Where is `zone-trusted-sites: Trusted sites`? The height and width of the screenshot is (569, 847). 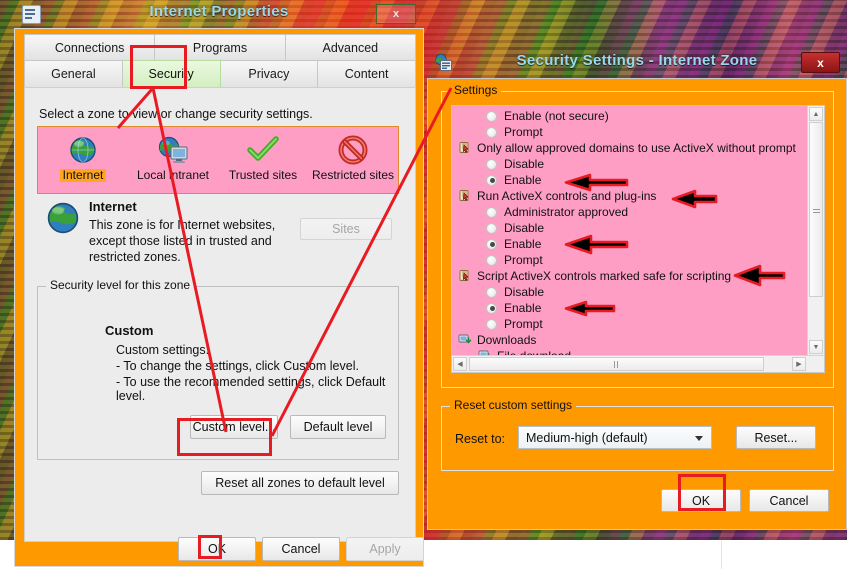
zone-trusted-sites: Trusted sites is located at coordinates (263, 154).